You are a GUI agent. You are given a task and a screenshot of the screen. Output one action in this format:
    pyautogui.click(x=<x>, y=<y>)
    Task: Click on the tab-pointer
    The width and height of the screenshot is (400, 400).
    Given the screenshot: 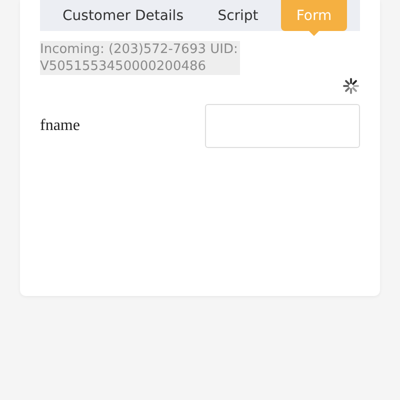 What is the action you would take?
    pyautogui.click(x=314, y=33)
    